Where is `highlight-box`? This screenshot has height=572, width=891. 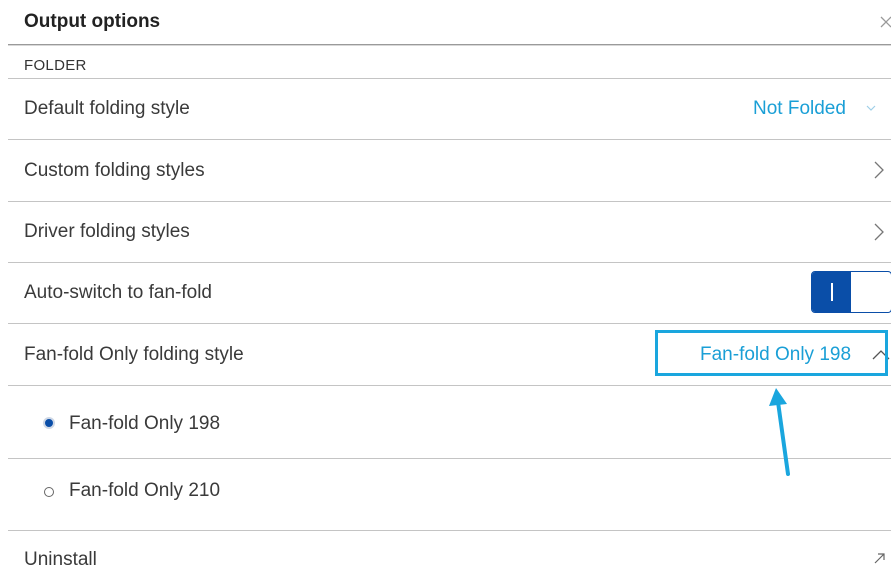
highlight-box is located at coordinates (771, 353).